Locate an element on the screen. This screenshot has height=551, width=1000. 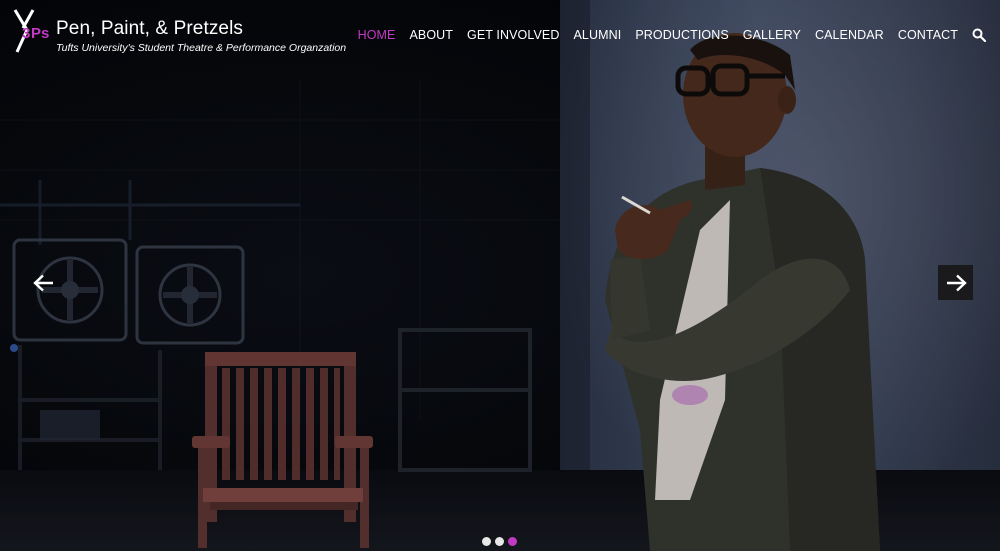
slider-pagination is located at coordinates (499, 541).